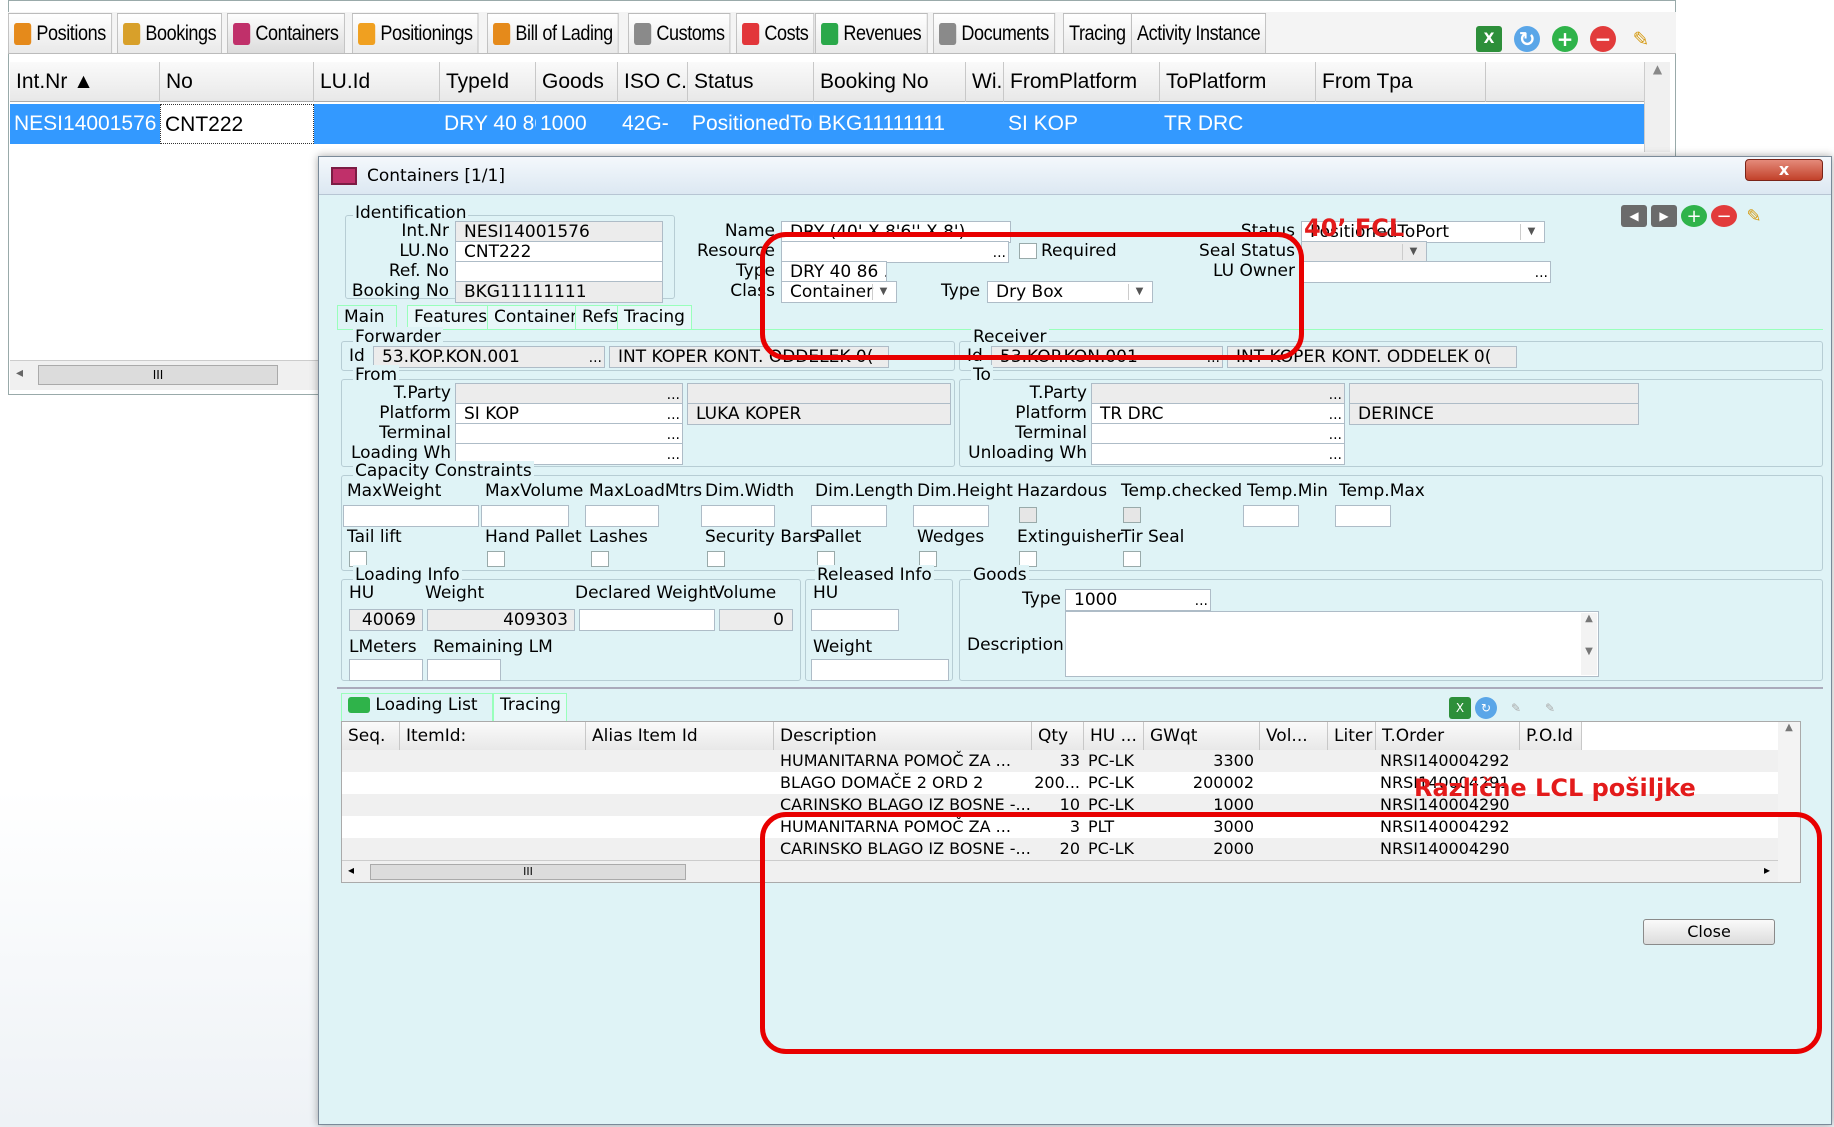 The width and height of the screenshot is (1834, 1127). I want to click on grid-cell: NESI14001576, so click(85, 124).